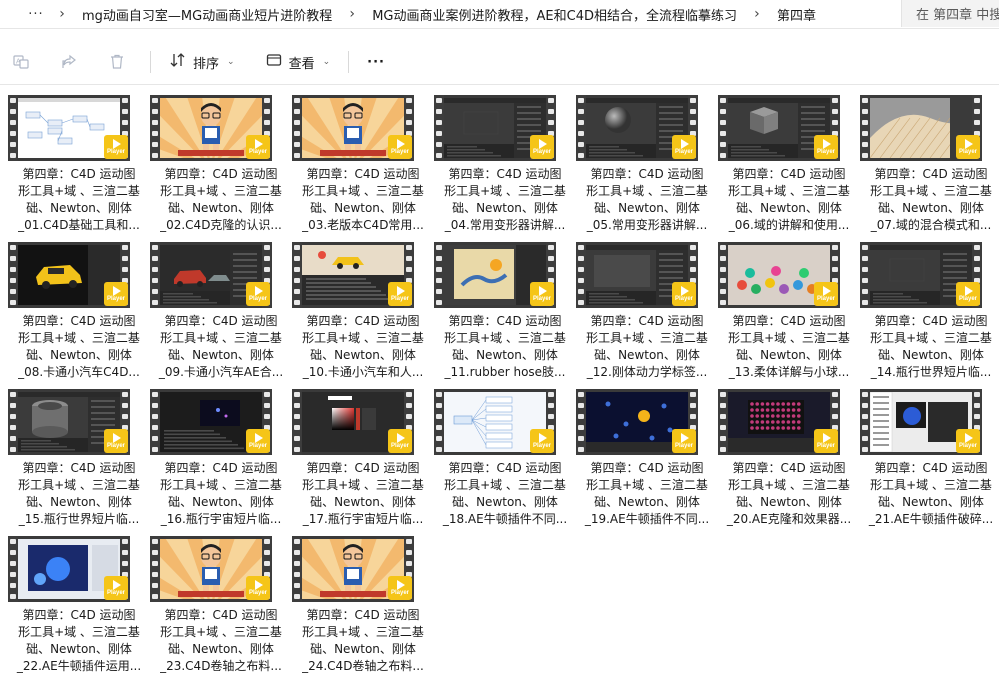 This screenshot has height=688, width=999. I want to click on delete-icon, so click(117, 62).